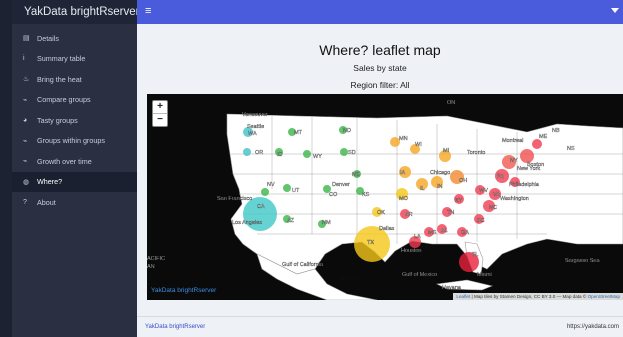  What do you see at coordinates (252, 134) in the screenshot?
I see `map-label-wa: WA` at bounding box center [252, 134].